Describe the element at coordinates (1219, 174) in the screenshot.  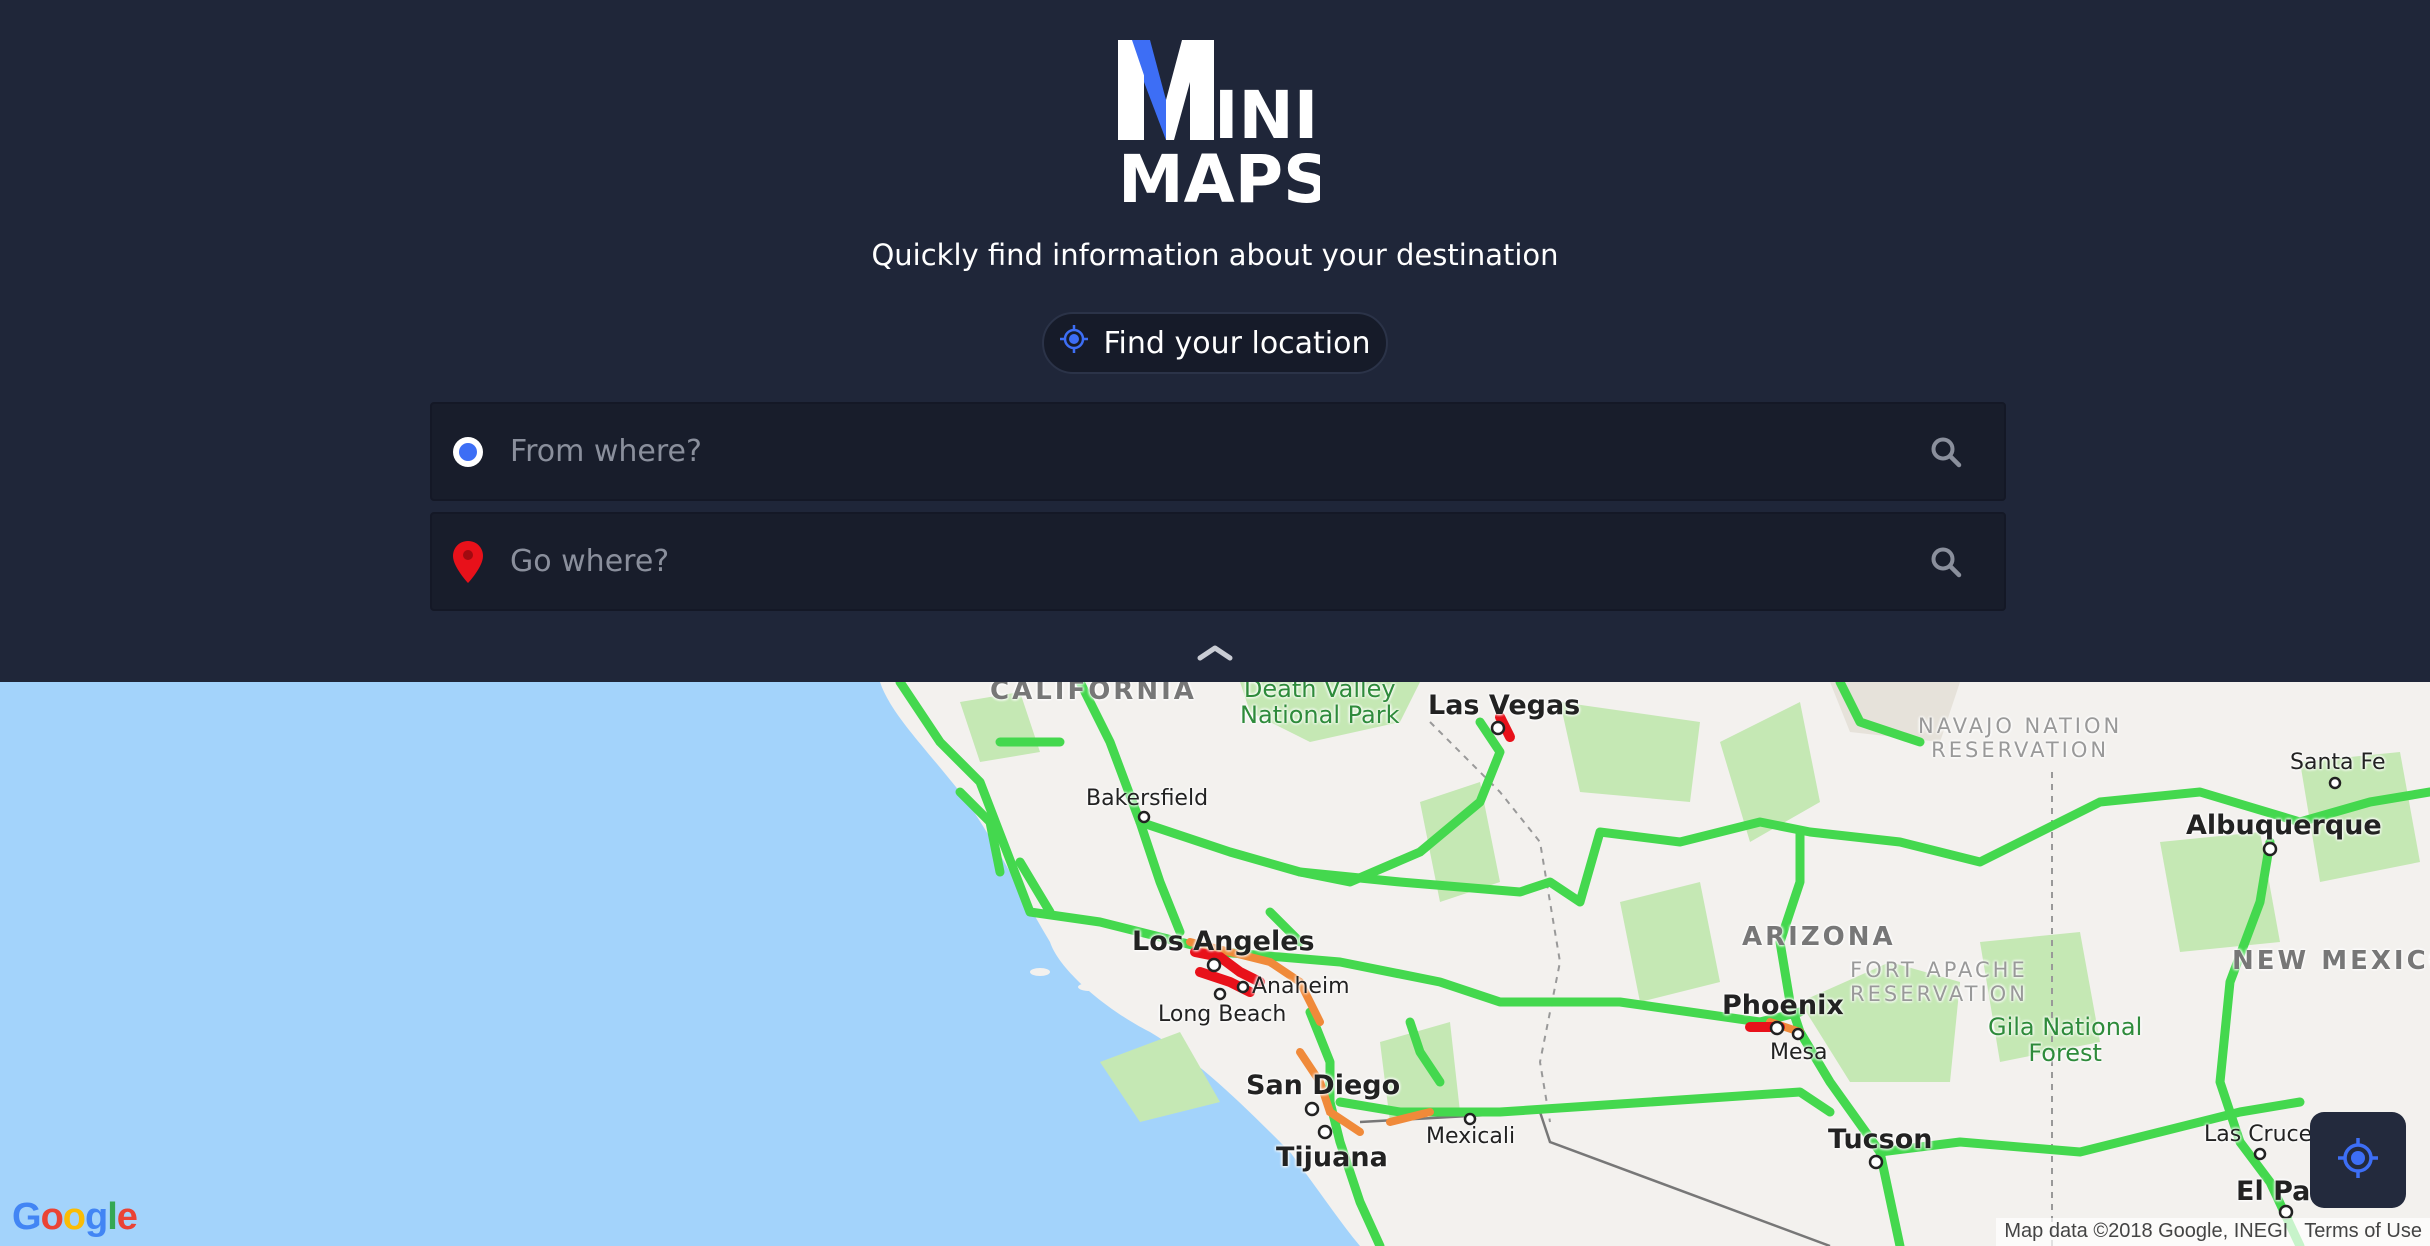
I see `svg-text: MAPS` at that location.